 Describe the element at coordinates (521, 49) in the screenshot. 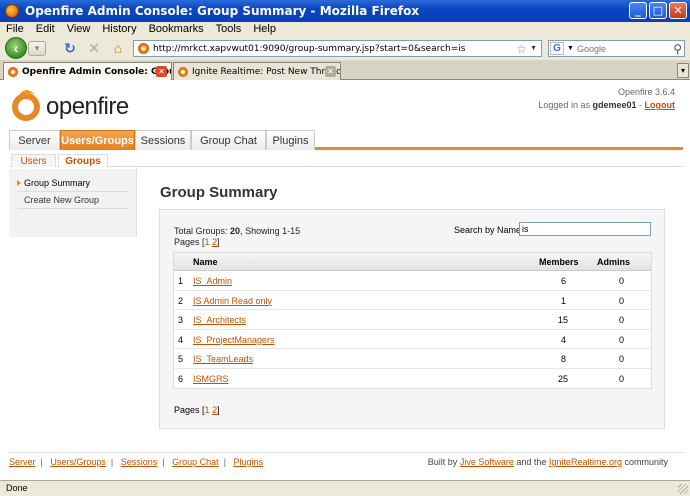

I see `bookmark-star-icon: ☆` at that location.